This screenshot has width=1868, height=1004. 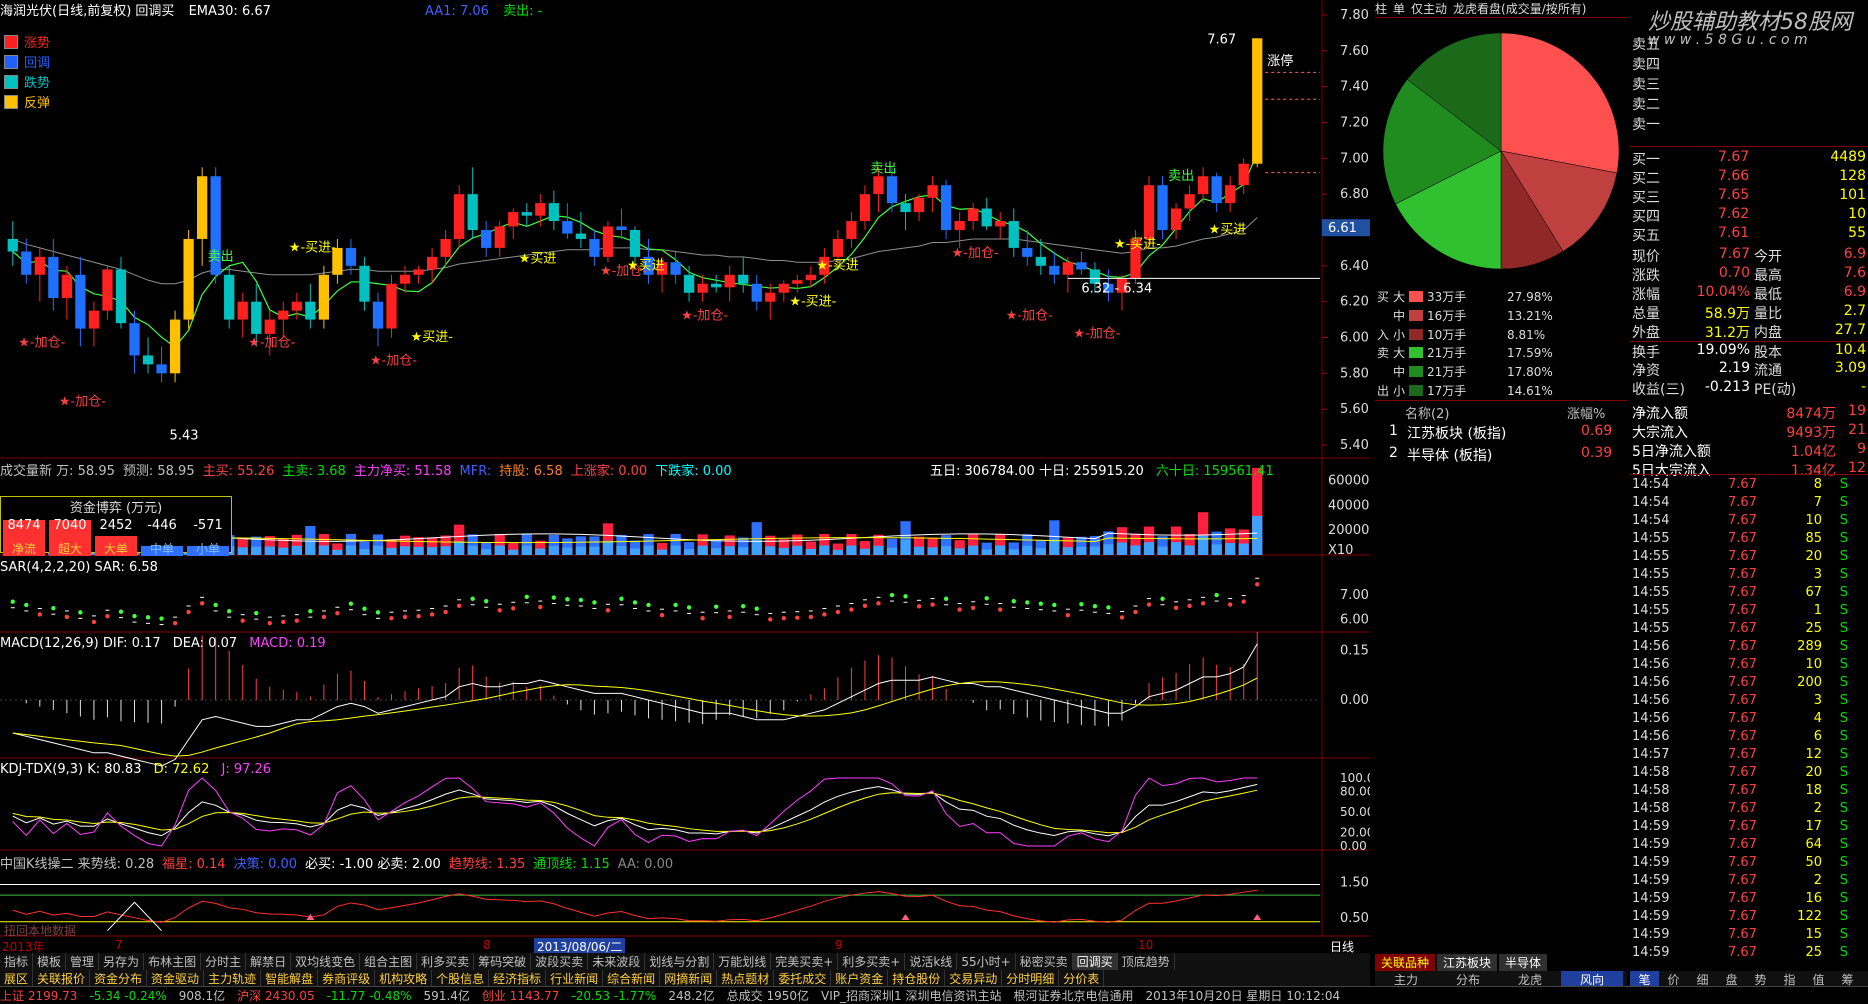 What do you see at coordinates (872, 961) in the screenshot?
I see `toolbar-button: 利多买卖+` at bounding box center [872, 961].